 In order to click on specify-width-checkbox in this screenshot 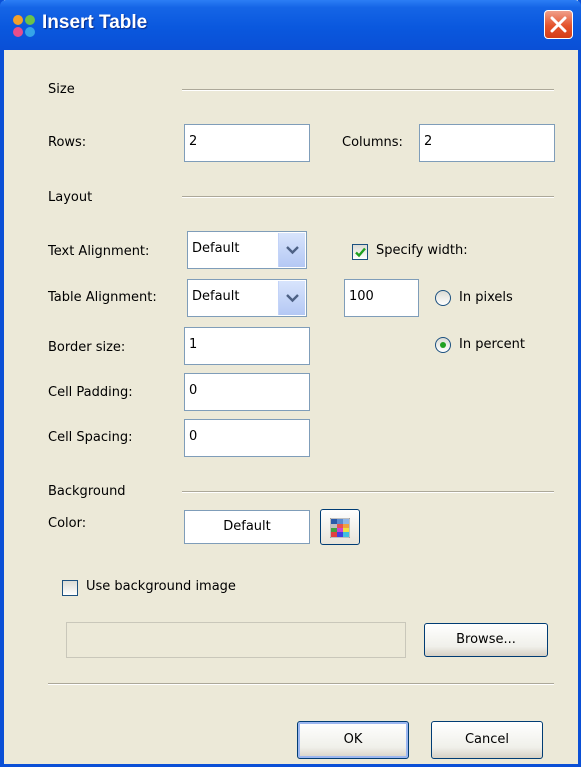, I will do `click(360, 252)`.